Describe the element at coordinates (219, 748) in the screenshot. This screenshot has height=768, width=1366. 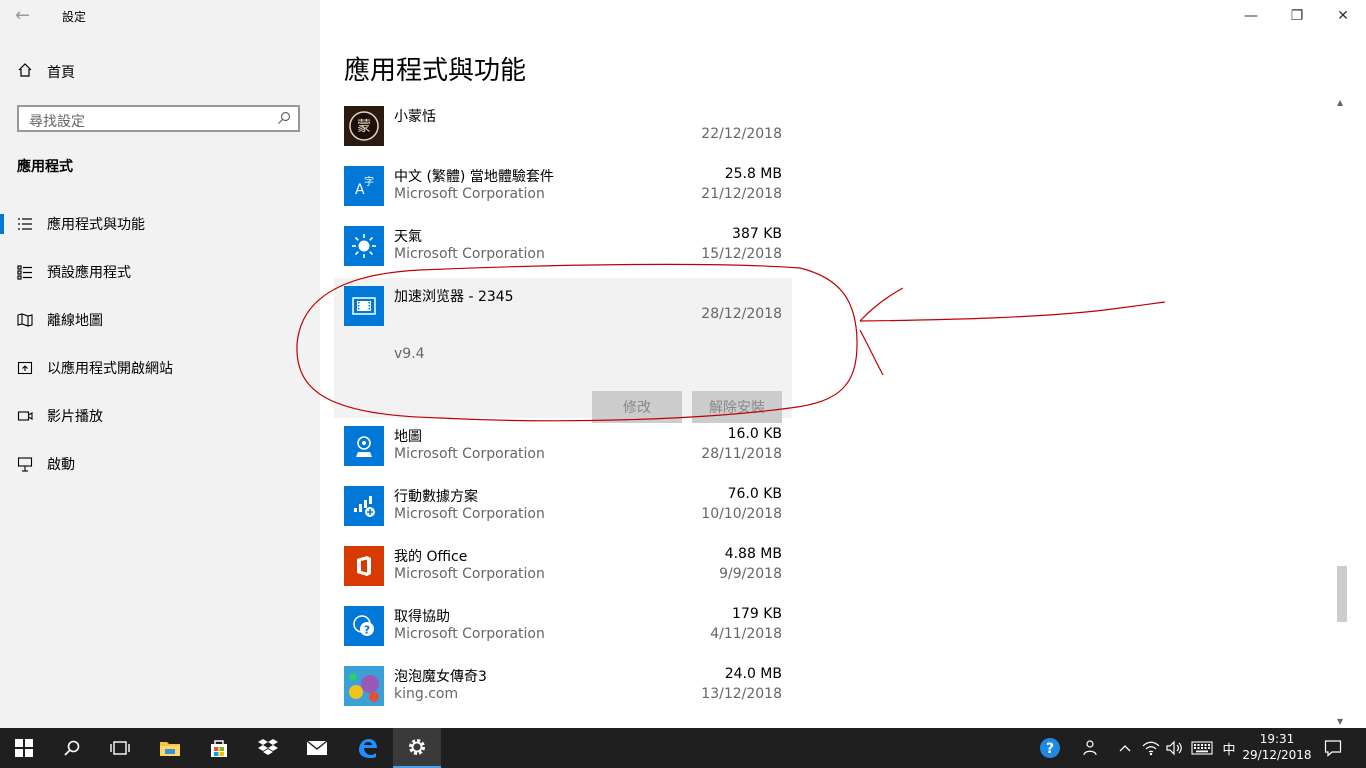
I see `taskbar-app-store` at that location.